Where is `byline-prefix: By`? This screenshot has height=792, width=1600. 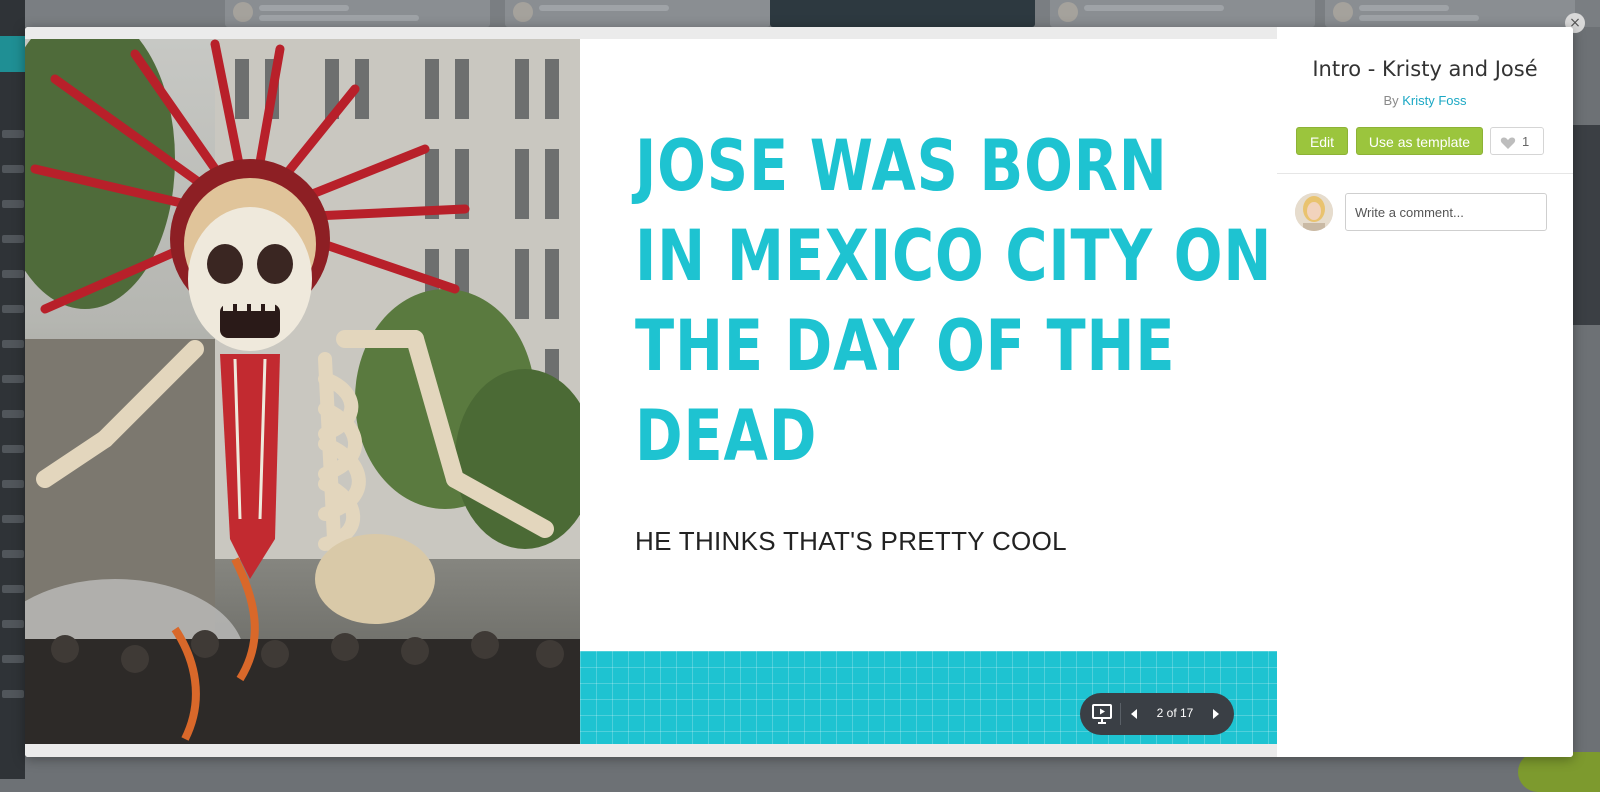
byline-prefix: By is located at coordinates (1391, 100).